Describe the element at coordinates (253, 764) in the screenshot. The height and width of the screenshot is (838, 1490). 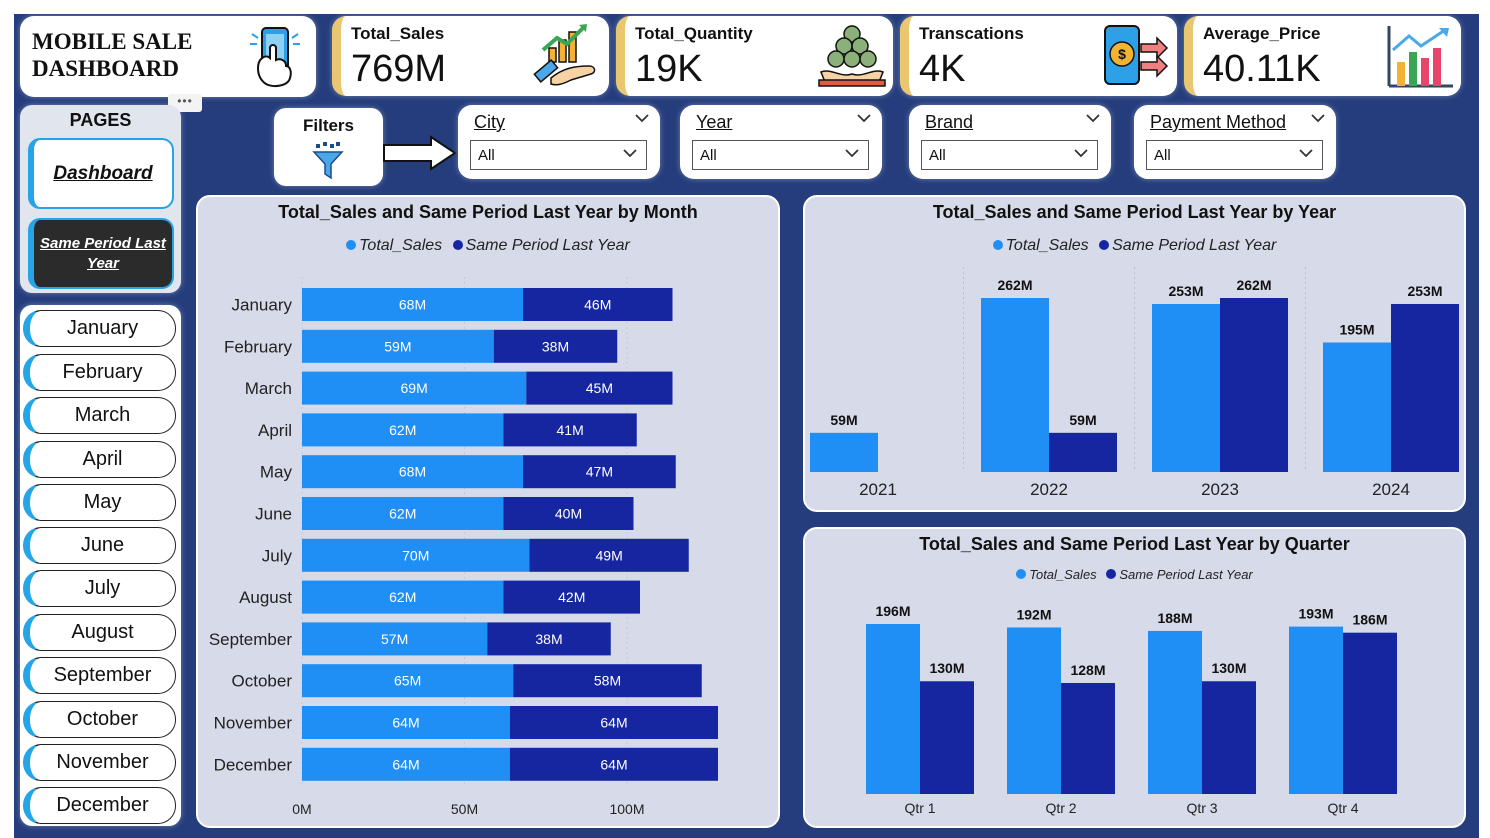
I see `category-label: December` at that location.